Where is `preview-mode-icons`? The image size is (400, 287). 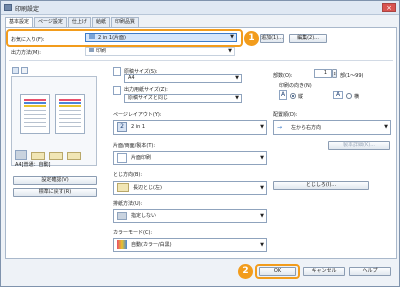 preview-mode-icons is located at coordinates (22, 70).